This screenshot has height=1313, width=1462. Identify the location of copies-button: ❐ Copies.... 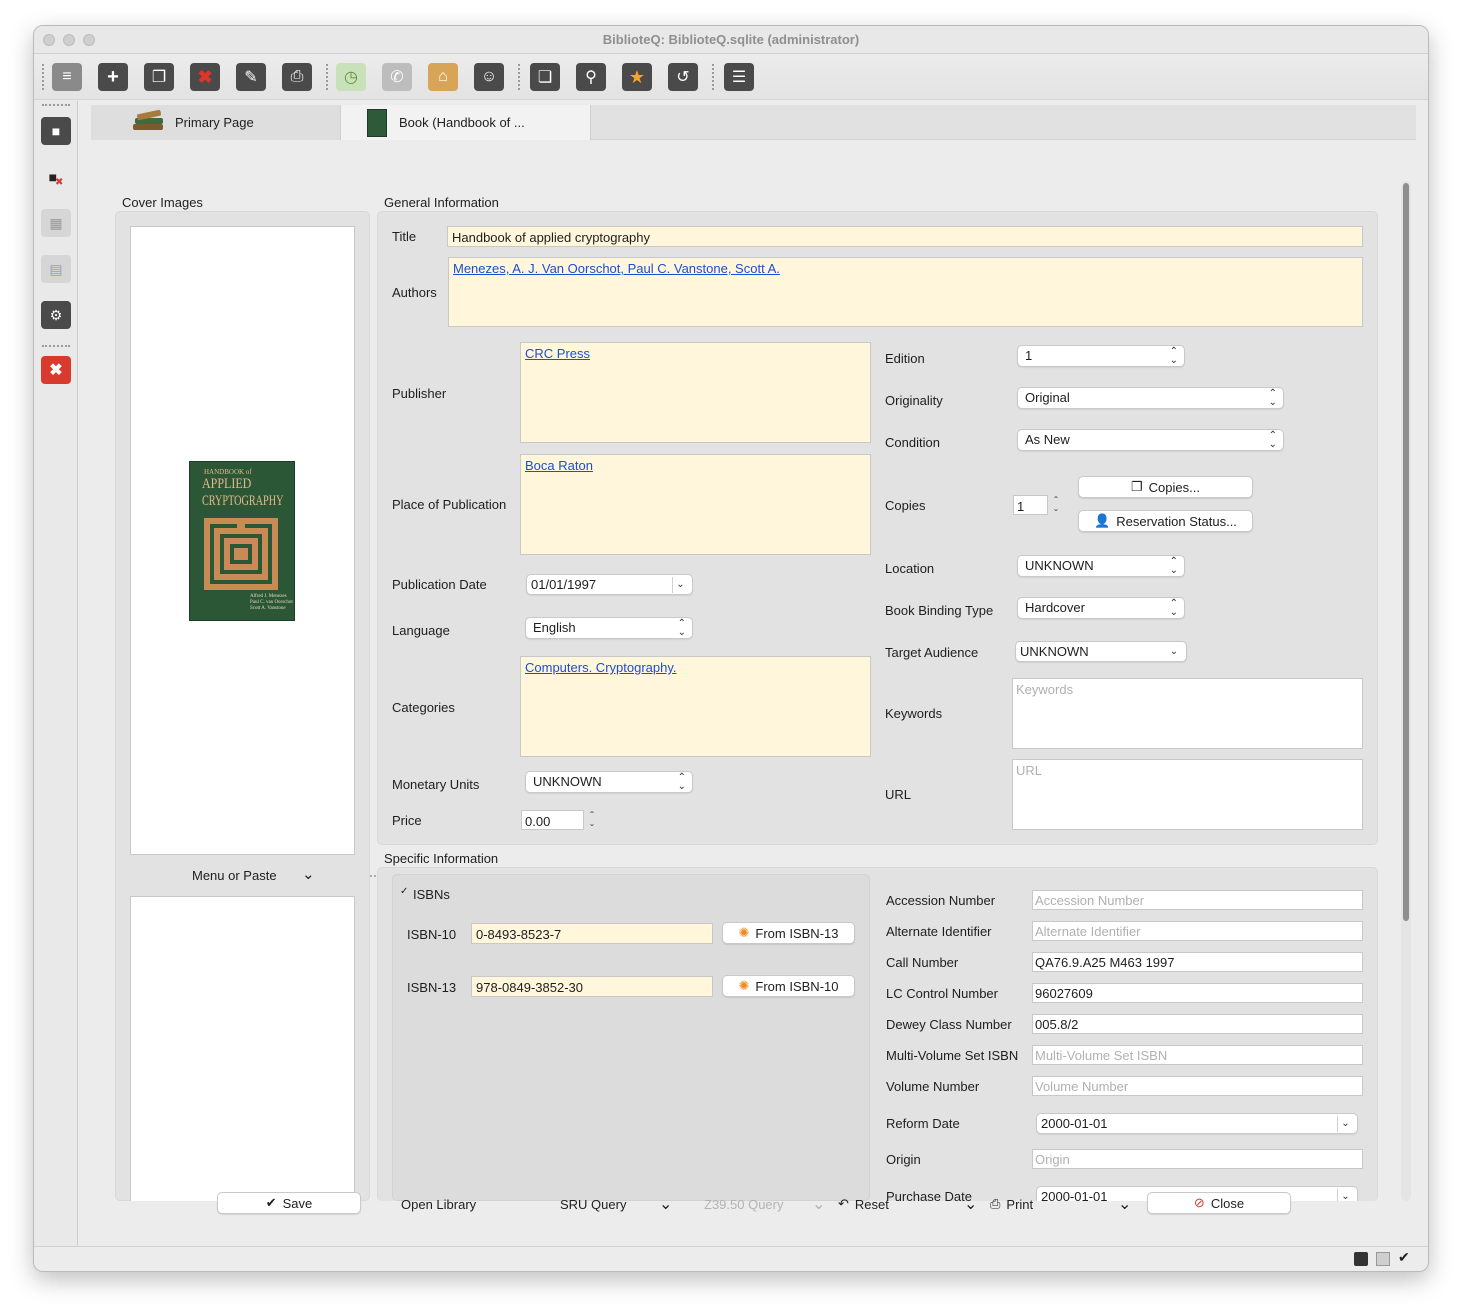
(1165, 487).